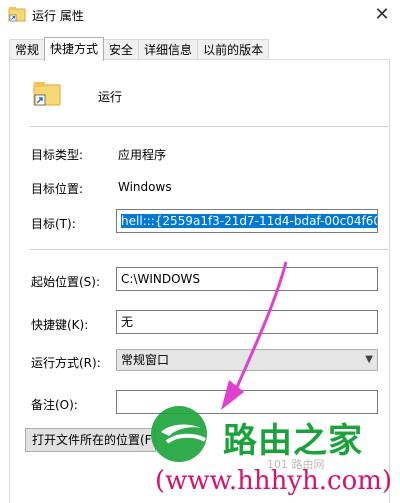 The width and height of the screenshot is (400, 503). What do you see at coordinates (57, 189) in the screenshot?
I see `target-location-label: 目标位置:` at bounding box center [57, 189].